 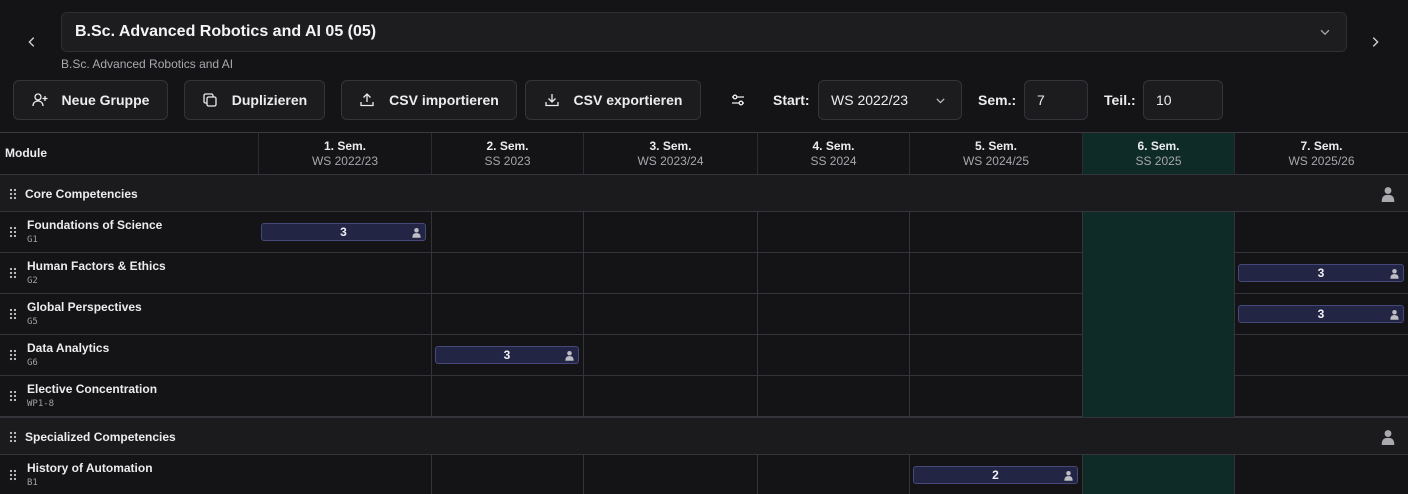 I want to click on participants-input: 10, so click(x=1183, y=100).